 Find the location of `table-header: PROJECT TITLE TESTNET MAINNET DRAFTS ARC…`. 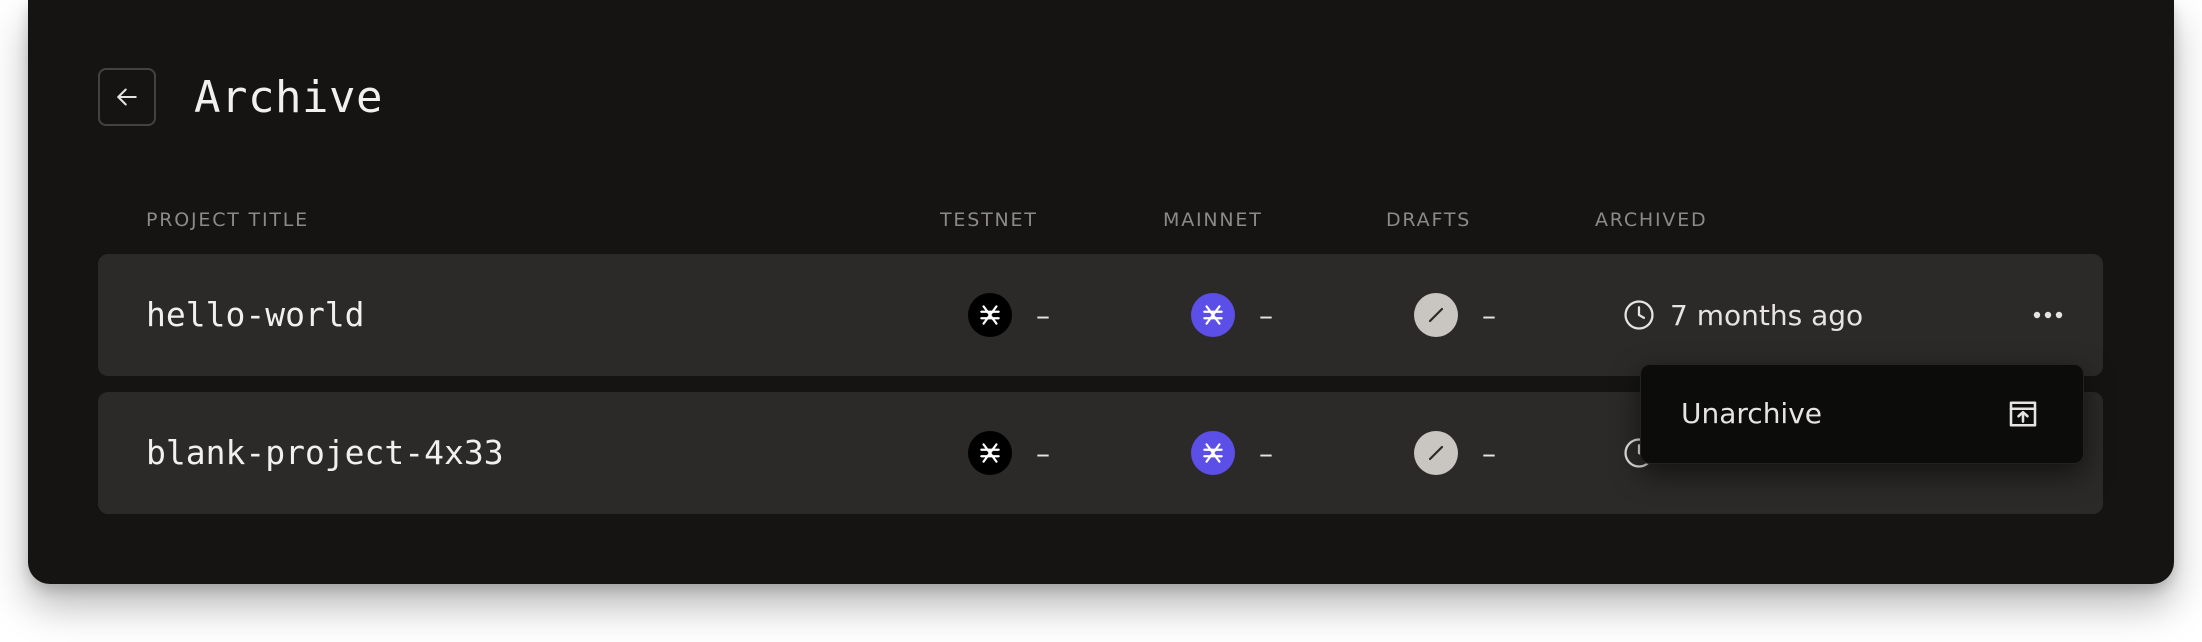

table-header: PROJECT TITLE TESTNET MAINNET DRAFTS ARC… is located at coordinates (1101, 220).